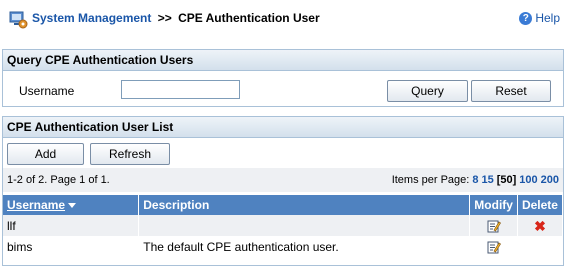  Describe the element at coordinates (304, 246) in the screenshot. I see `cell-description: The default CPE authentication user.` at that location.